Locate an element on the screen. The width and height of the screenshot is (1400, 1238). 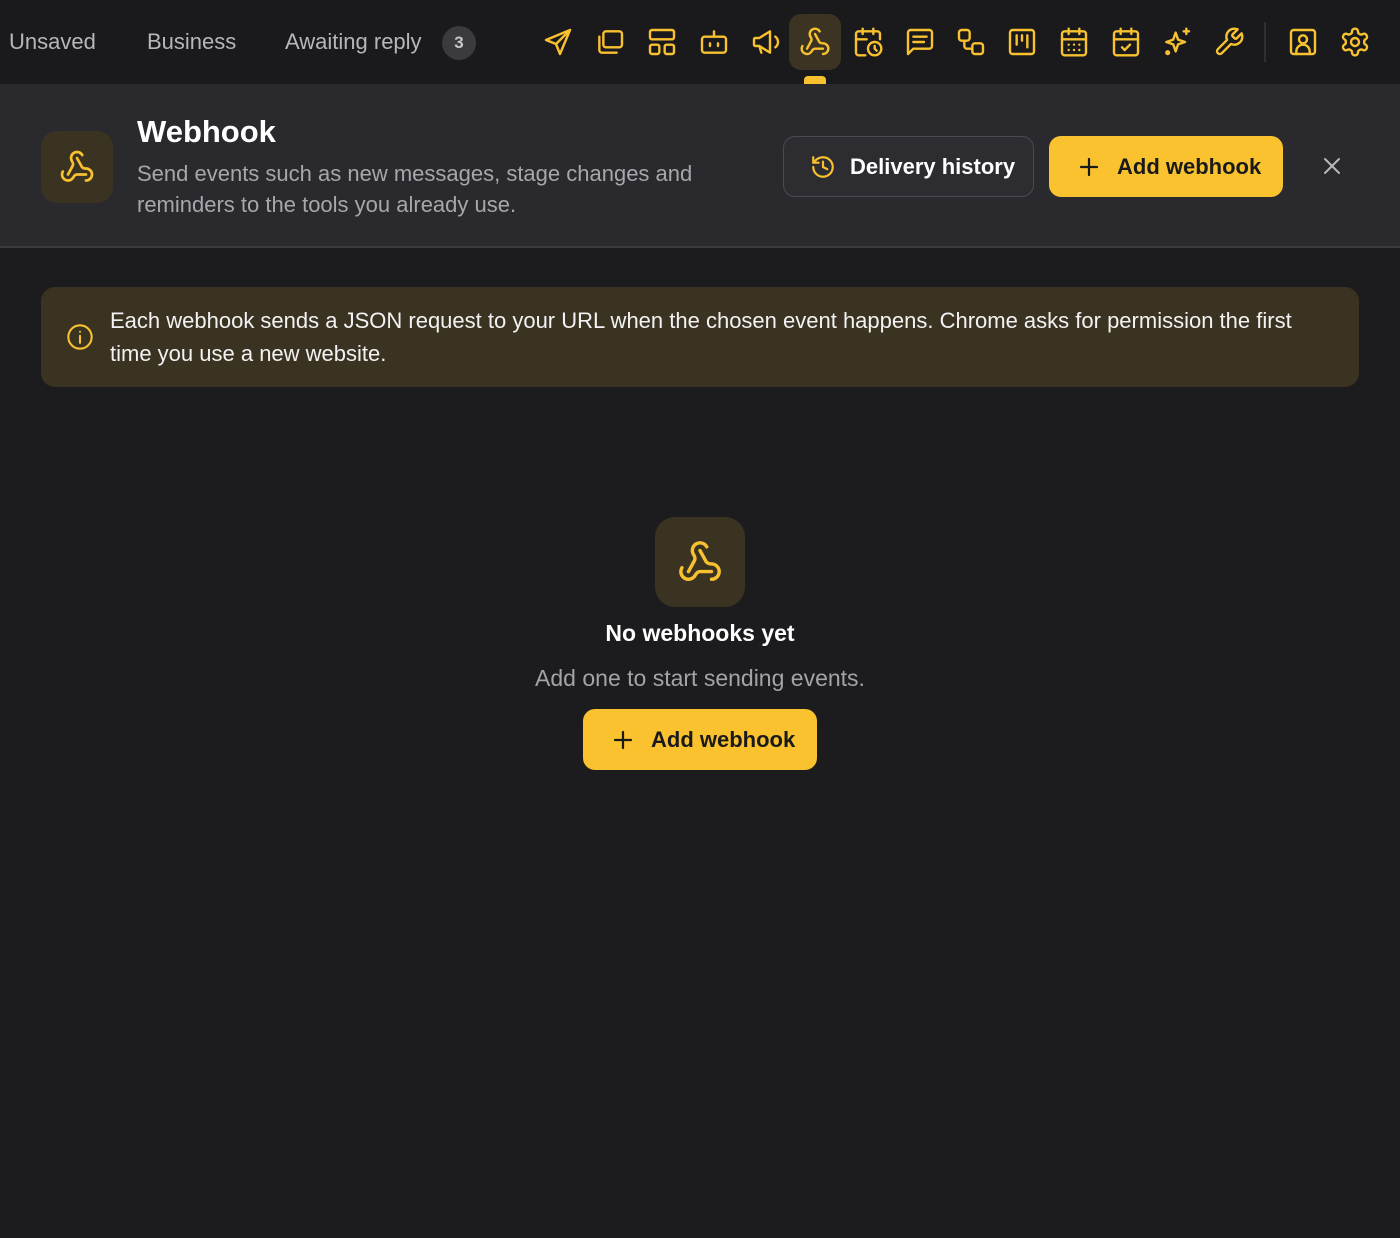
webhook-header-icon-tile is located at coordinates (77, 167).